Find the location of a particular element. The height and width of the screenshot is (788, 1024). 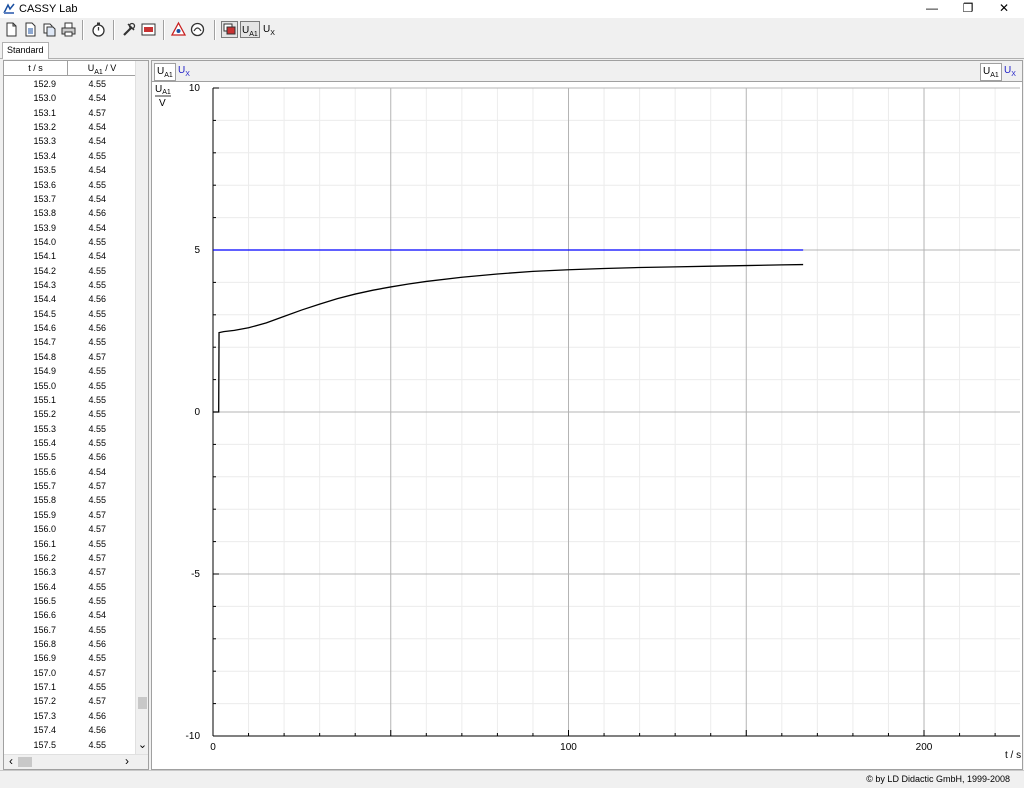

table-row: 157.54.55 is located at coordinates (69, 745).